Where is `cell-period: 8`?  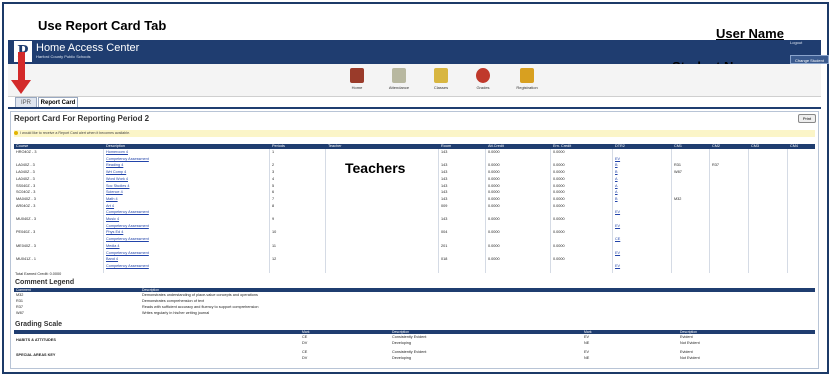 cell-period: 8 is located at coordinates (273, 205).